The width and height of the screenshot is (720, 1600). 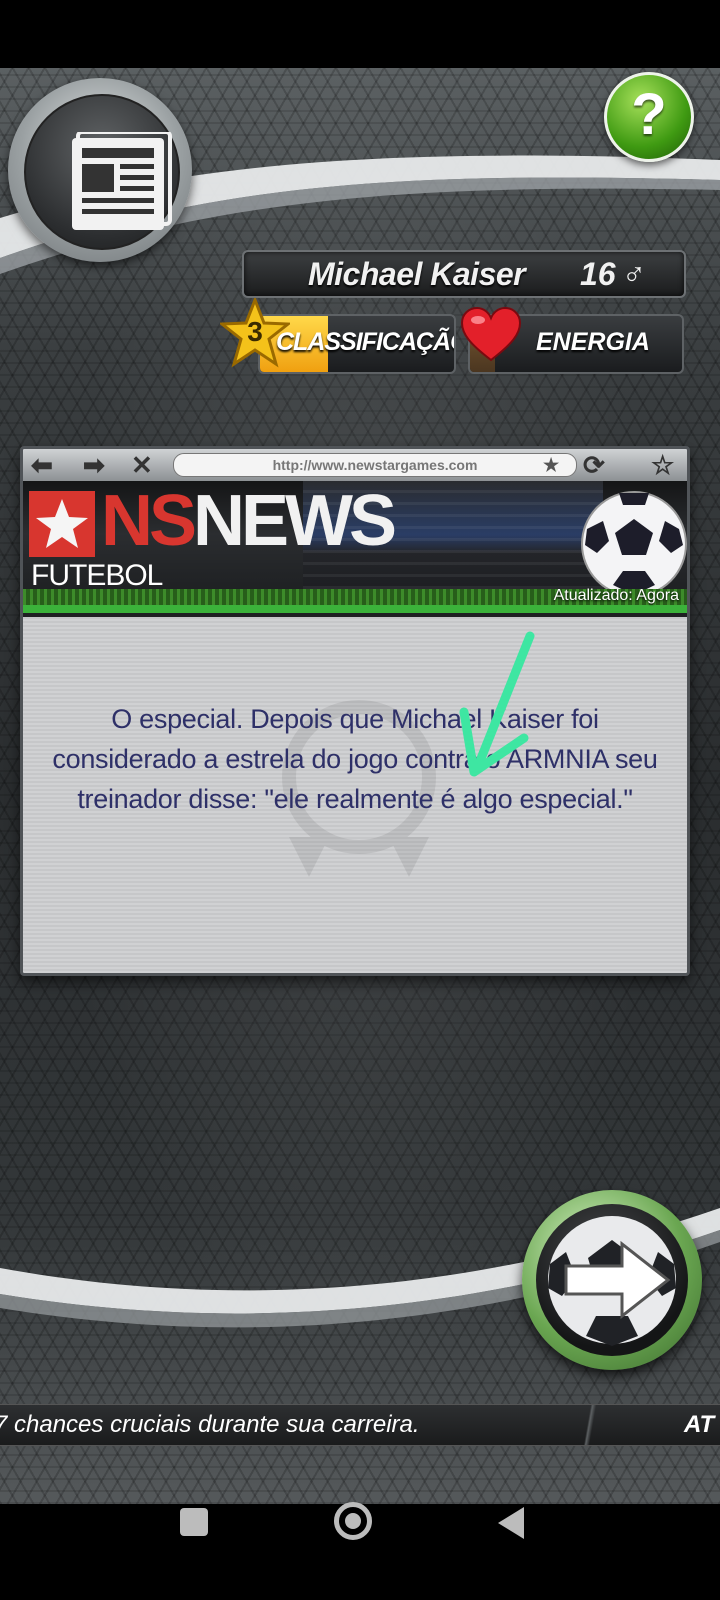 I want to click on heart-icon, so click(x=491, y=334).